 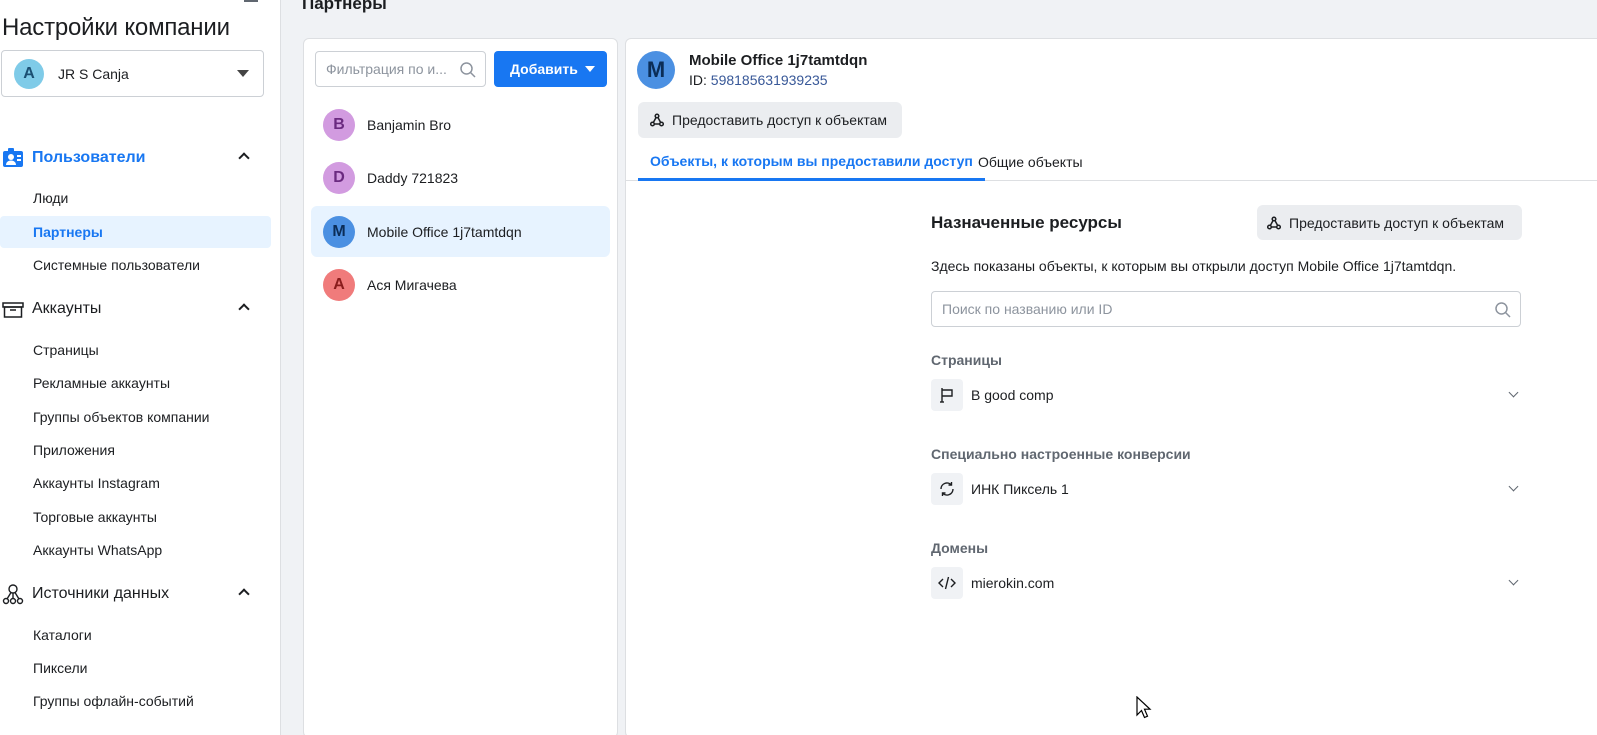 I want to click on grant-access-button-secondary: Предоставить доступ к объектам, so click(x=1389, y=222).